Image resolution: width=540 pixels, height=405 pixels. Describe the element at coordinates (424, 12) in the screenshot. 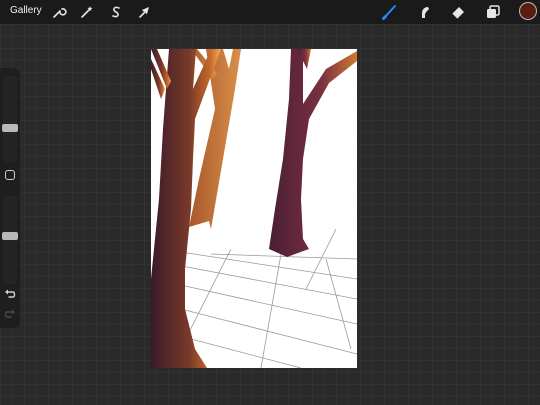

I see `smudge-icon` at that location.